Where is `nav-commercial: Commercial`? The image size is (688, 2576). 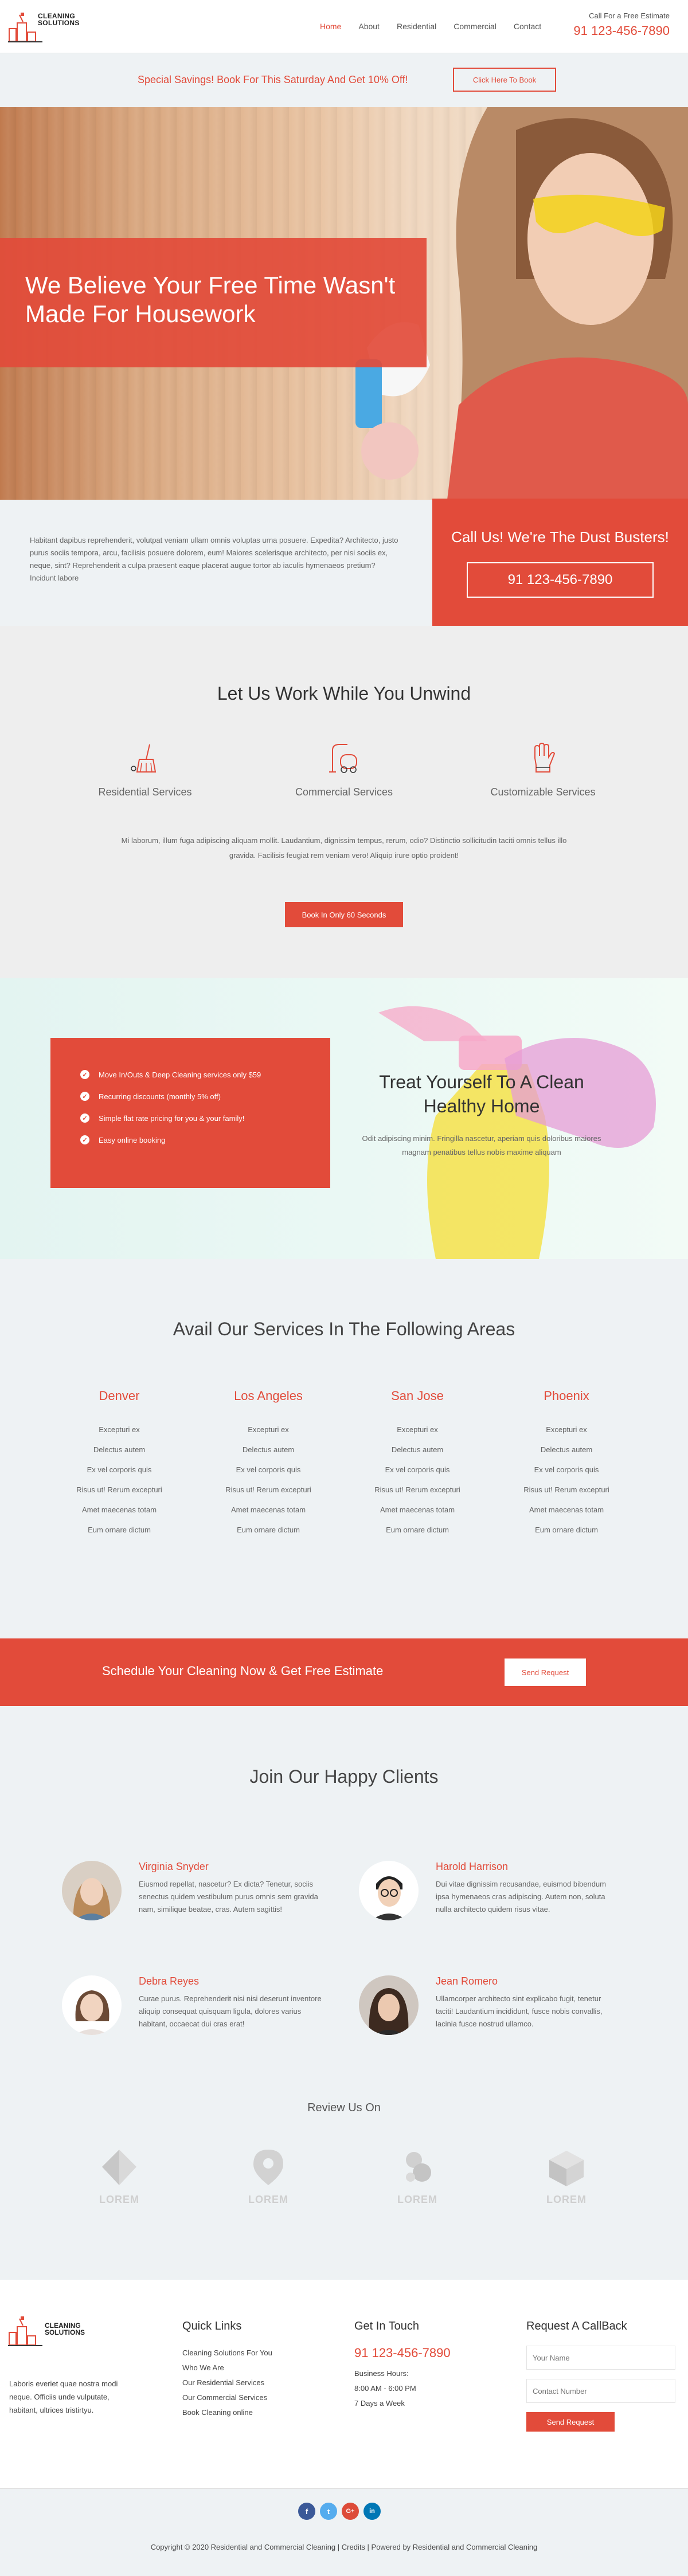
nav-commercial: Commercial is located at coordinates (476, 26).